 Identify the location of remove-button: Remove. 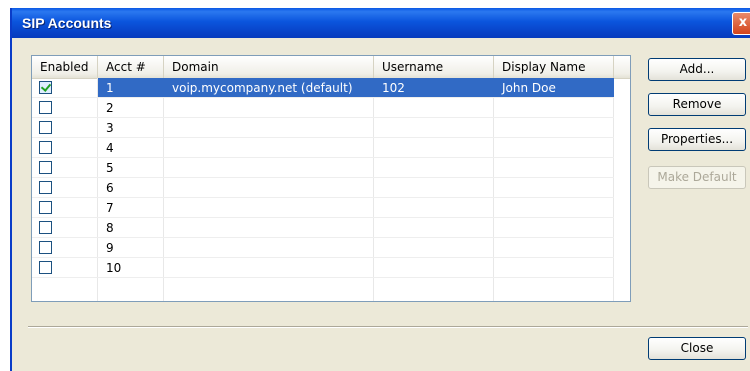
(697, 104).